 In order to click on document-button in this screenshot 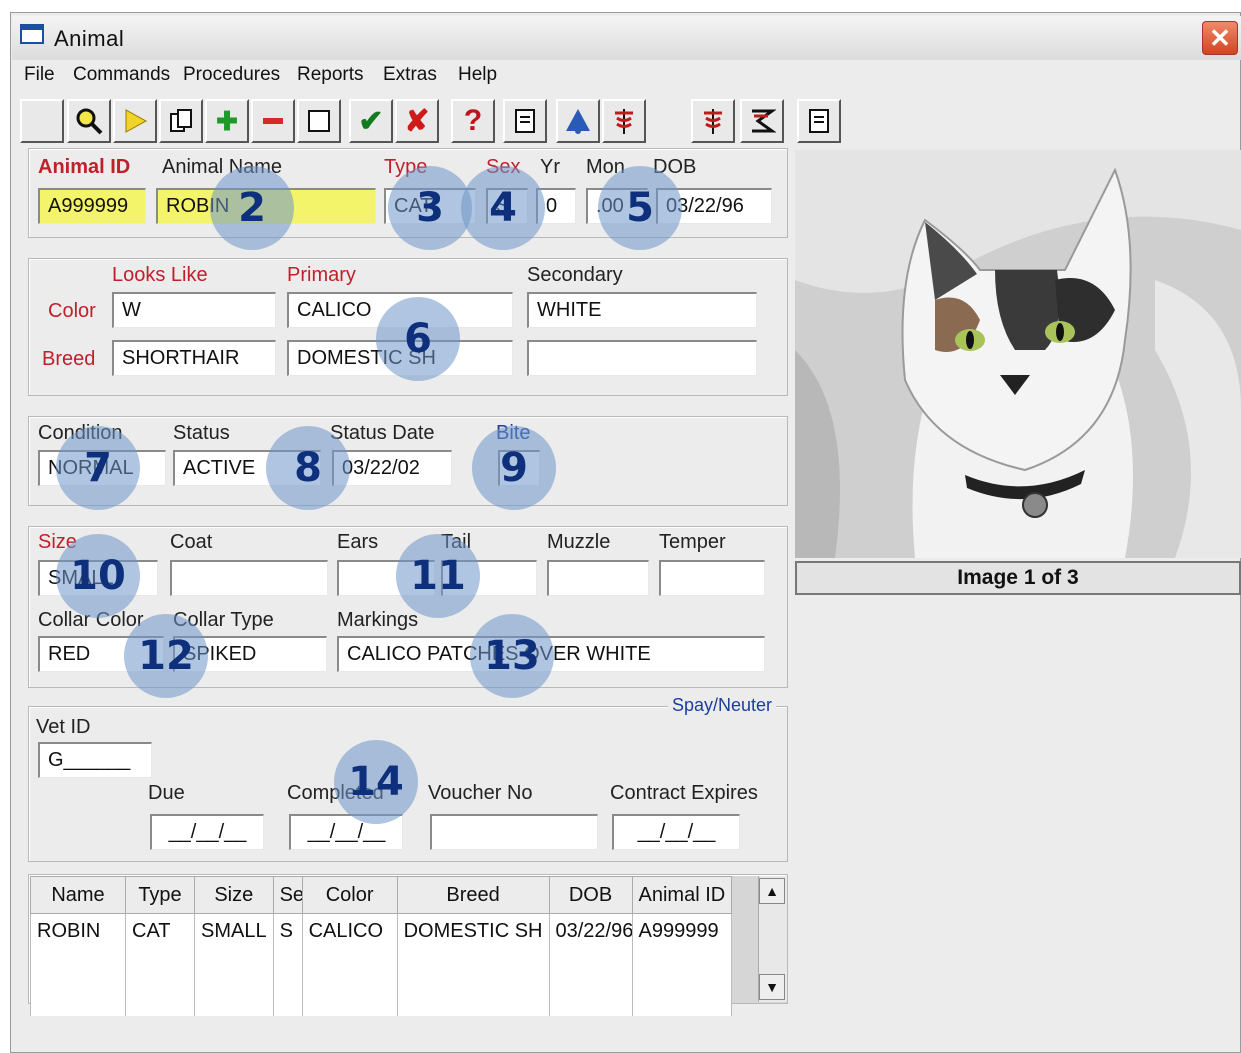, I will do `click(525, 121)`.